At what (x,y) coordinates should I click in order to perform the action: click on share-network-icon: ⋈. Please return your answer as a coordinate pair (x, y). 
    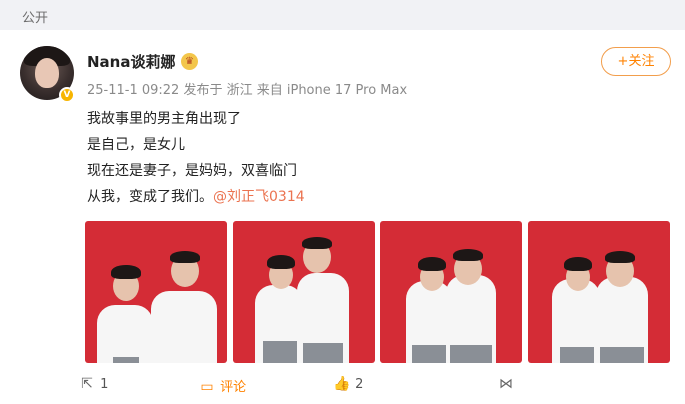
    Looking at the image, I should click on (506, 384).